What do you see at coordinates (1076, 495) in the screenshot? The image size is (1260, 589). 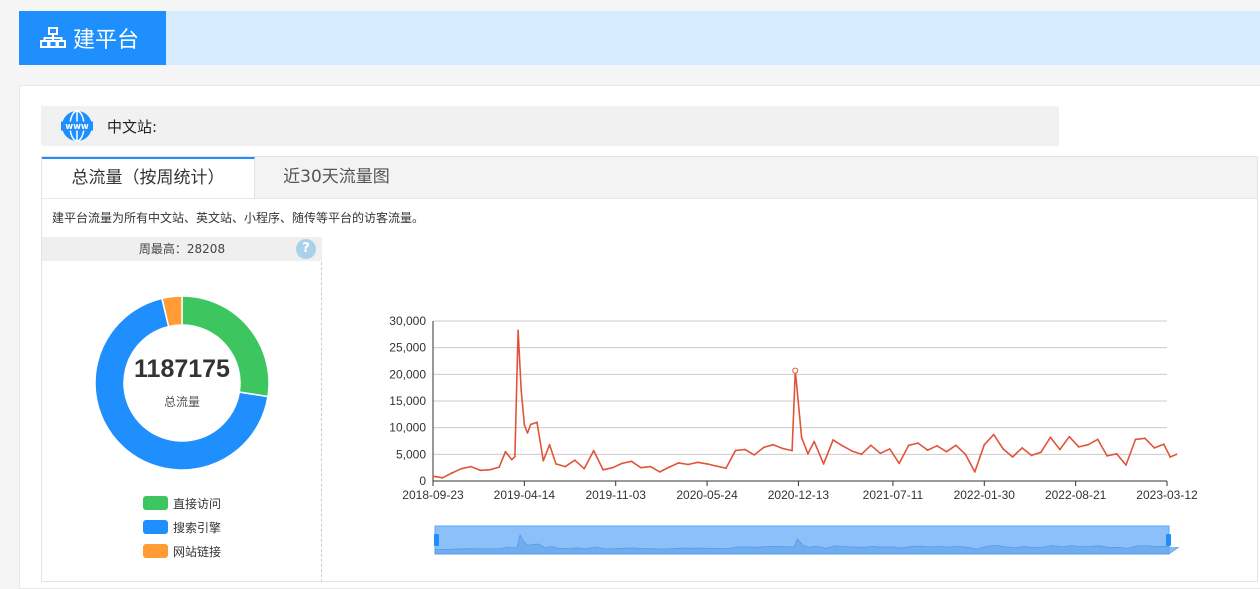 I see `x-tick-label: 2022-08-21` at bounding box center [1076, 495].